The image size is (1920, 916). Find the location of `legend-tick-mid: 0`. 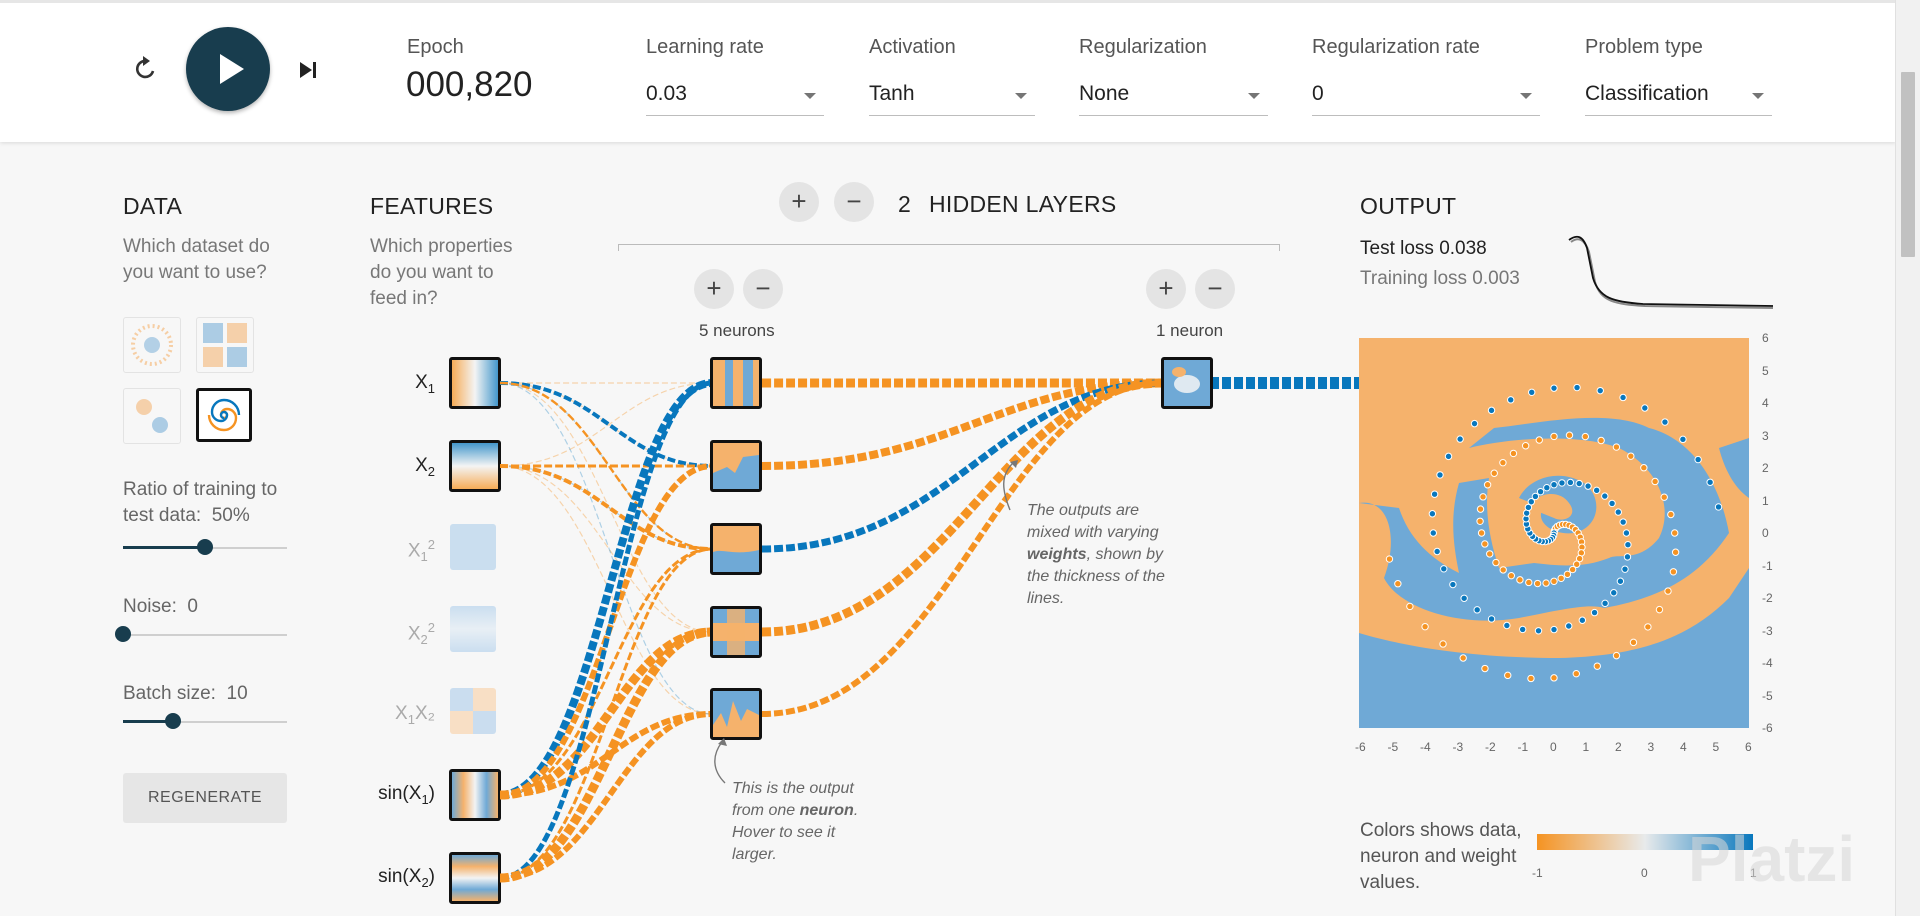

legend-tick-mid: 0 is located at coordinates (1644, 873).